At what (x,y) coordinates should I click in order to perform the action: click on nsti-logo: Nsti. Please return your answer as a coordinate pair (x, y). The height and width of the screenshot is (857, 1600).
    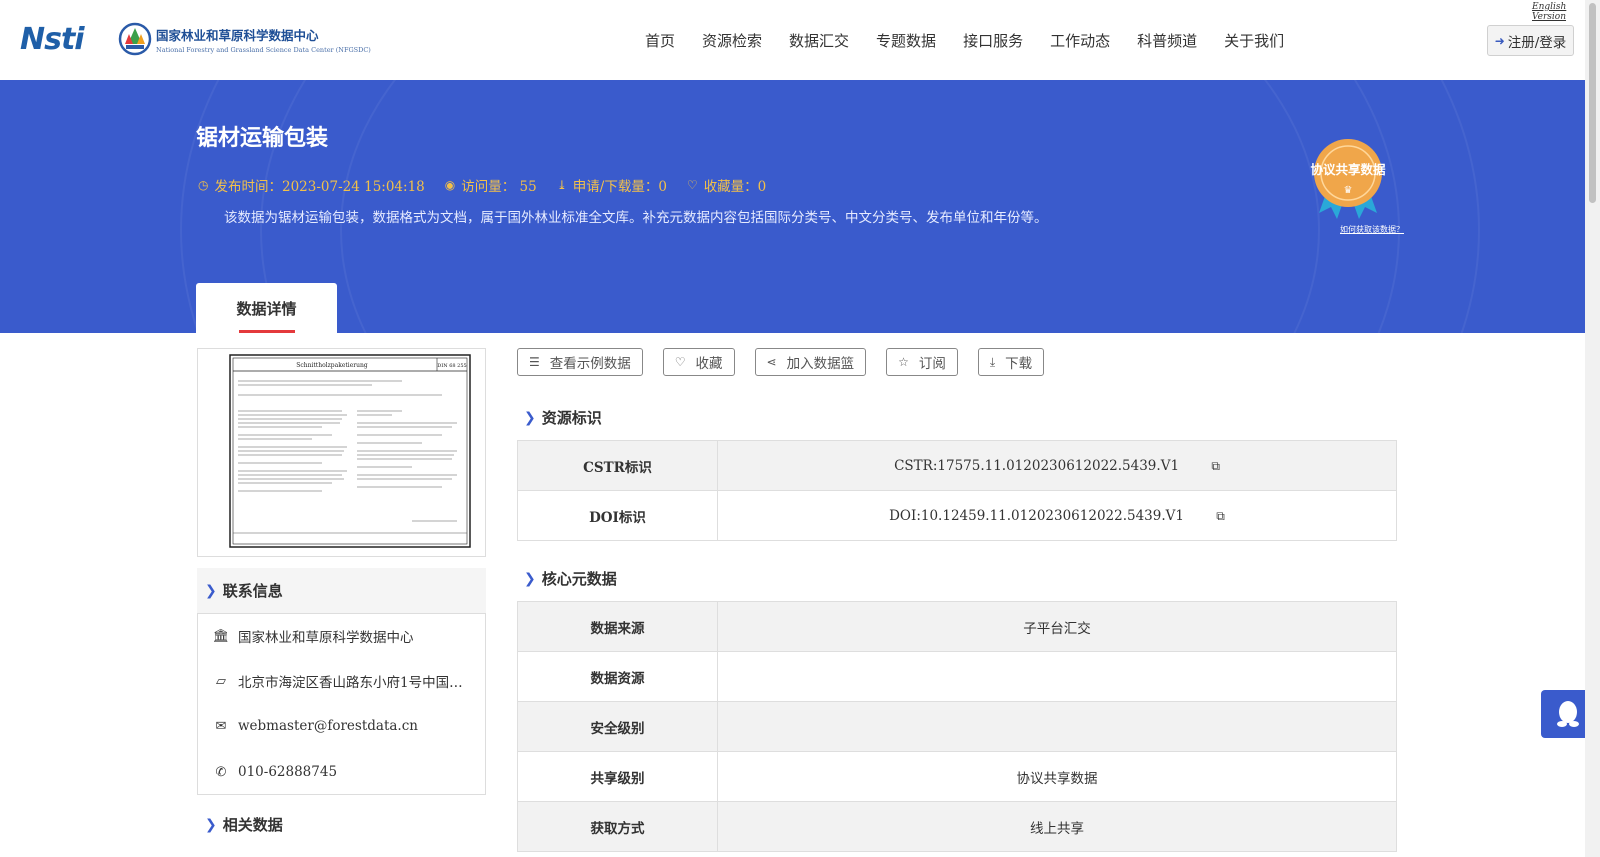
    Looking at the image, I should click on (52, 39).